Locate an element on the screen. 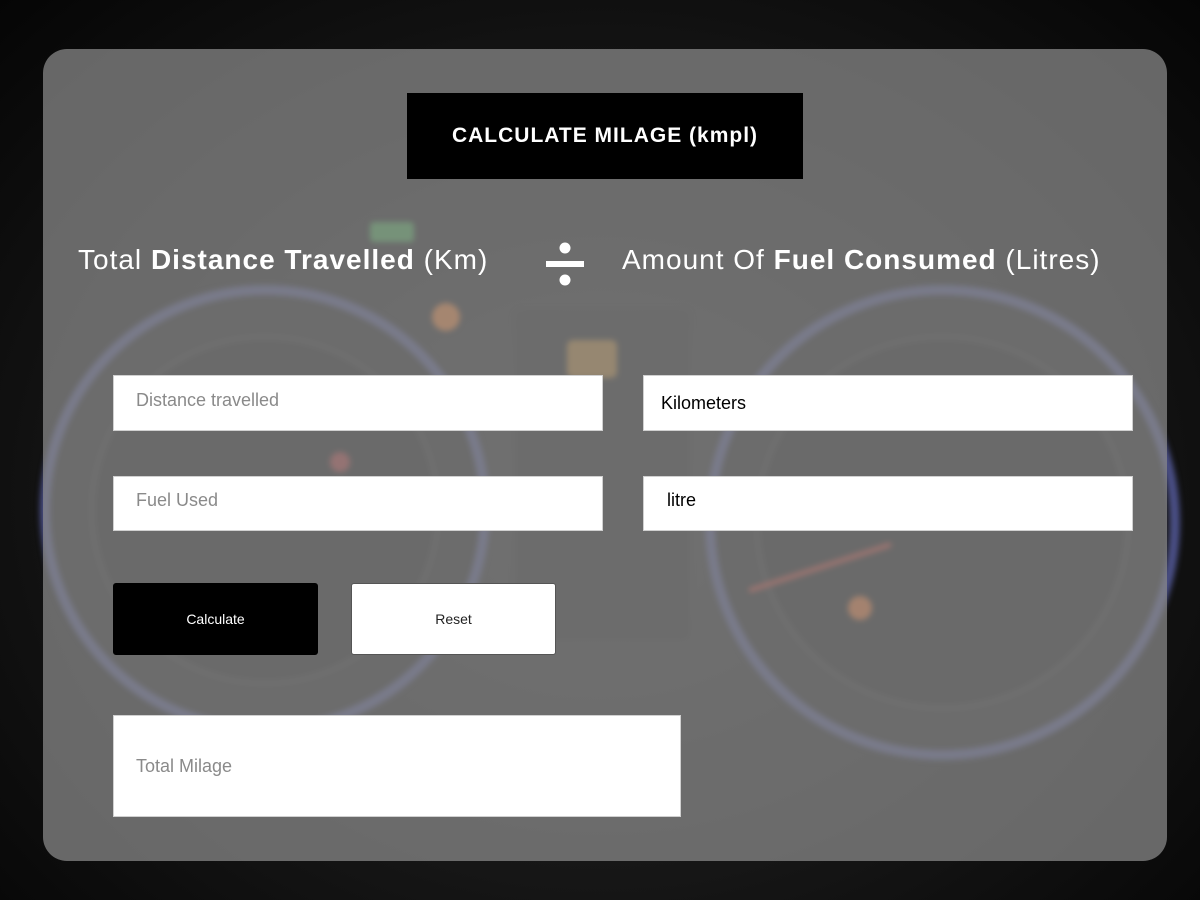 This screenshot has width=1200, height=900. formula-right-bold: Fuel Consumed is located at coordinates (885, 259).